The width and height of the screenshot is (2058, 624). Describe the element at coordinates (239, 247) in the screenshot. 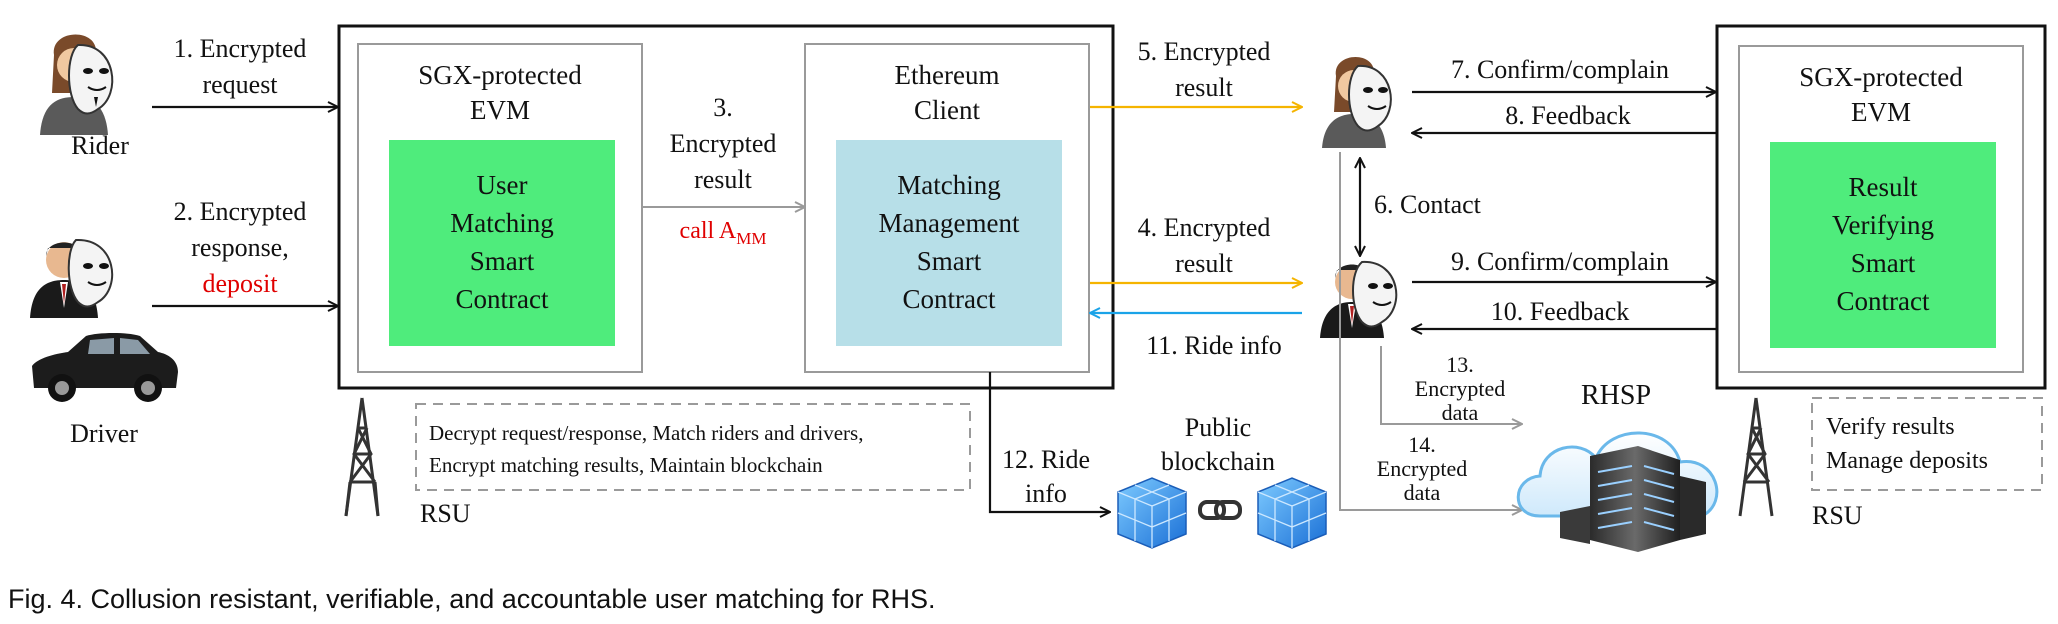

I see `flow-2-label-2: response,` at that location.